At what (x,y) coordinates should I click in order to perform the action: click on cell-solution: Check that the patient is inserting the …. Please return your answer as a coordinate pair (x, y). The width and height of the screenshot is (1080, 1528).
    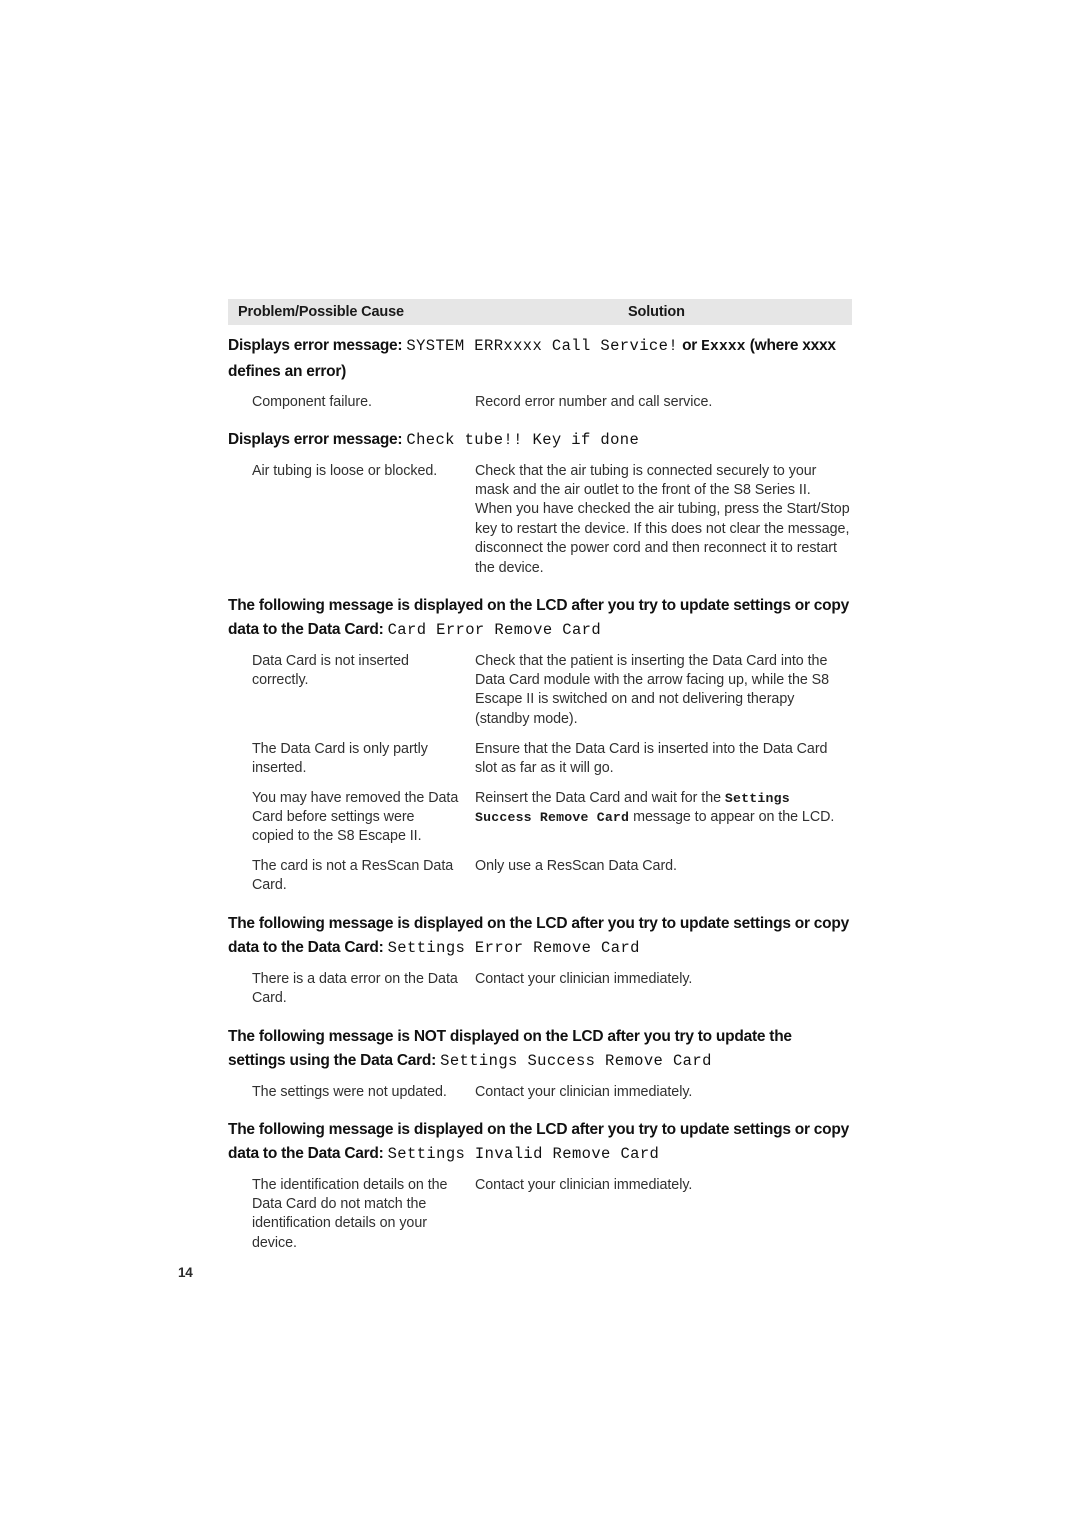
    Looking at the image, I should click on (662, 691).